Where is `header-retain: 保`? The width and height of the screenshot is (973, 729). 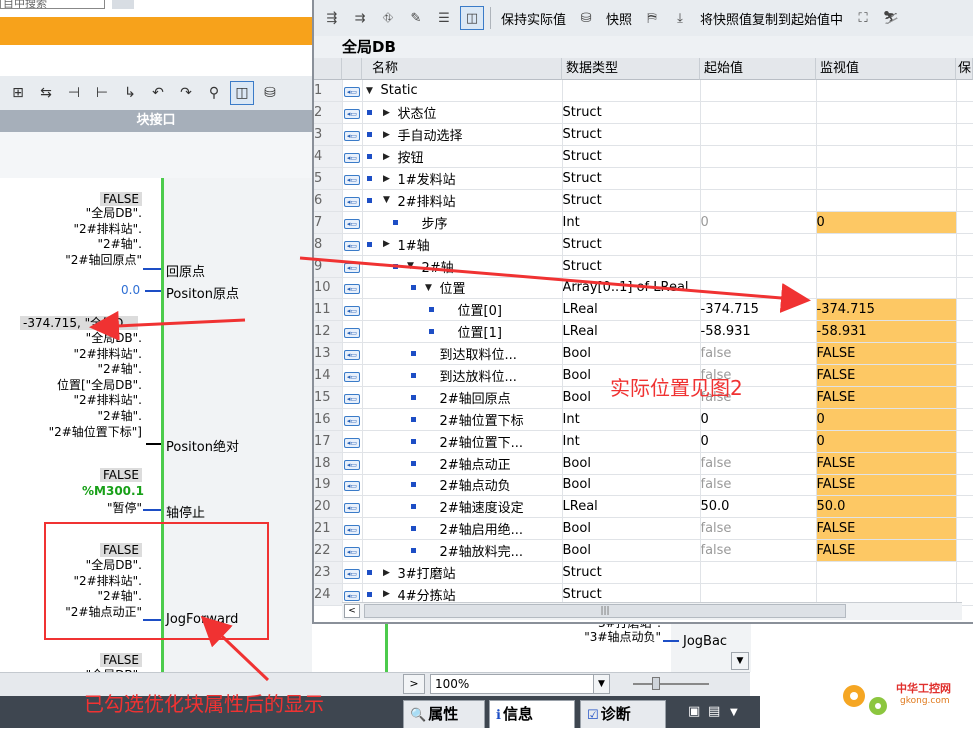 header-retain: 保 is located at coordinates (964, 69).